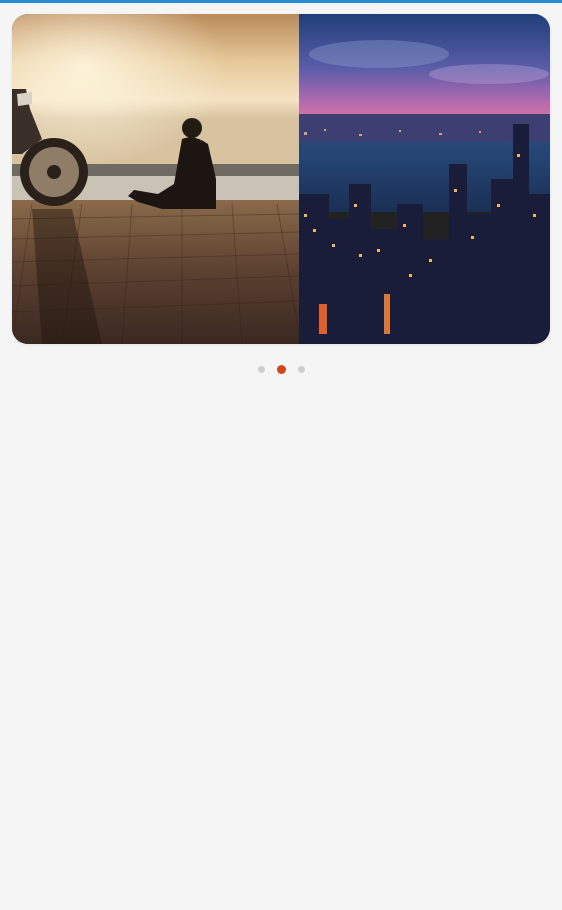 The height and width of the screenshot is (910, 562). Describe the element at coordinates (281, 1) in the screenshot. I see `top-accent-strip` at that location.